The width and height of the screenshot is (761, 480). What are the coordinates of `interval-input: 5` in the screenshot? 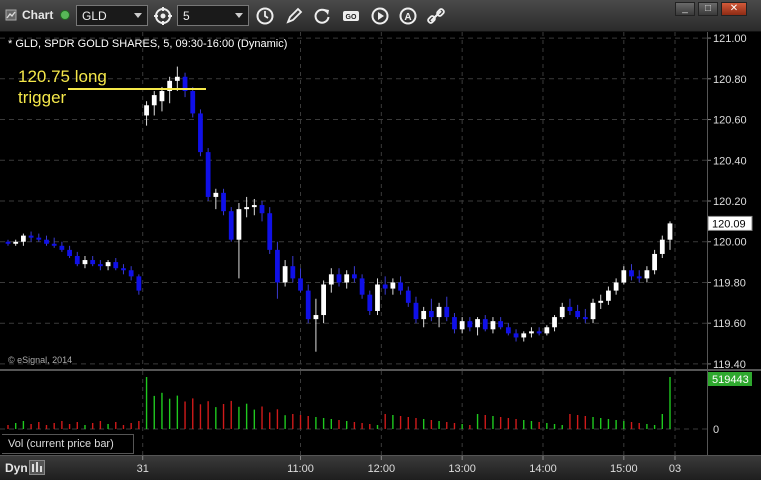 It's located at (213, 15).